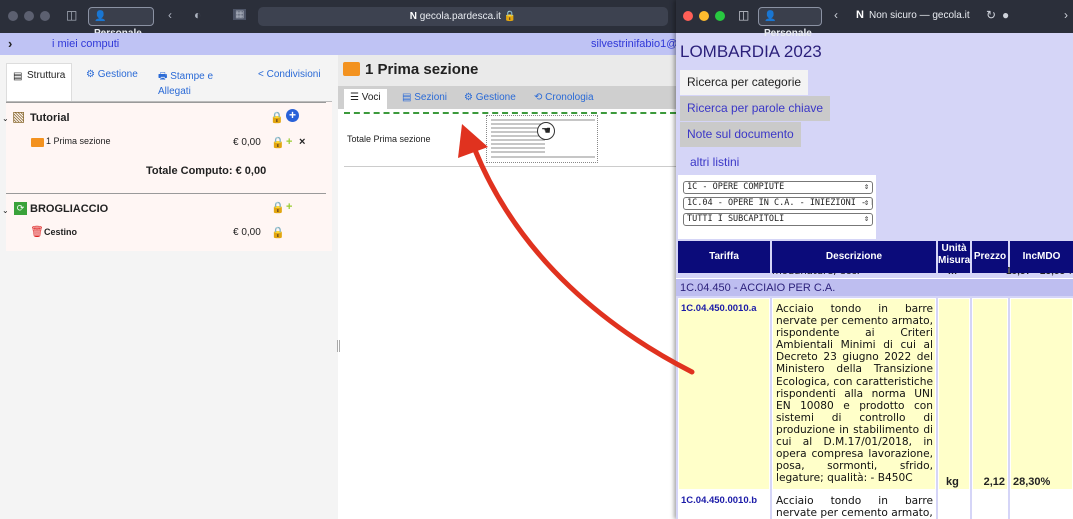 The width and height of the screenshot is (1073, 519). What do you see at coordinates (583, 261) in the screenshot?
I see `arrow-shaft` at bounding box center [583, 261].